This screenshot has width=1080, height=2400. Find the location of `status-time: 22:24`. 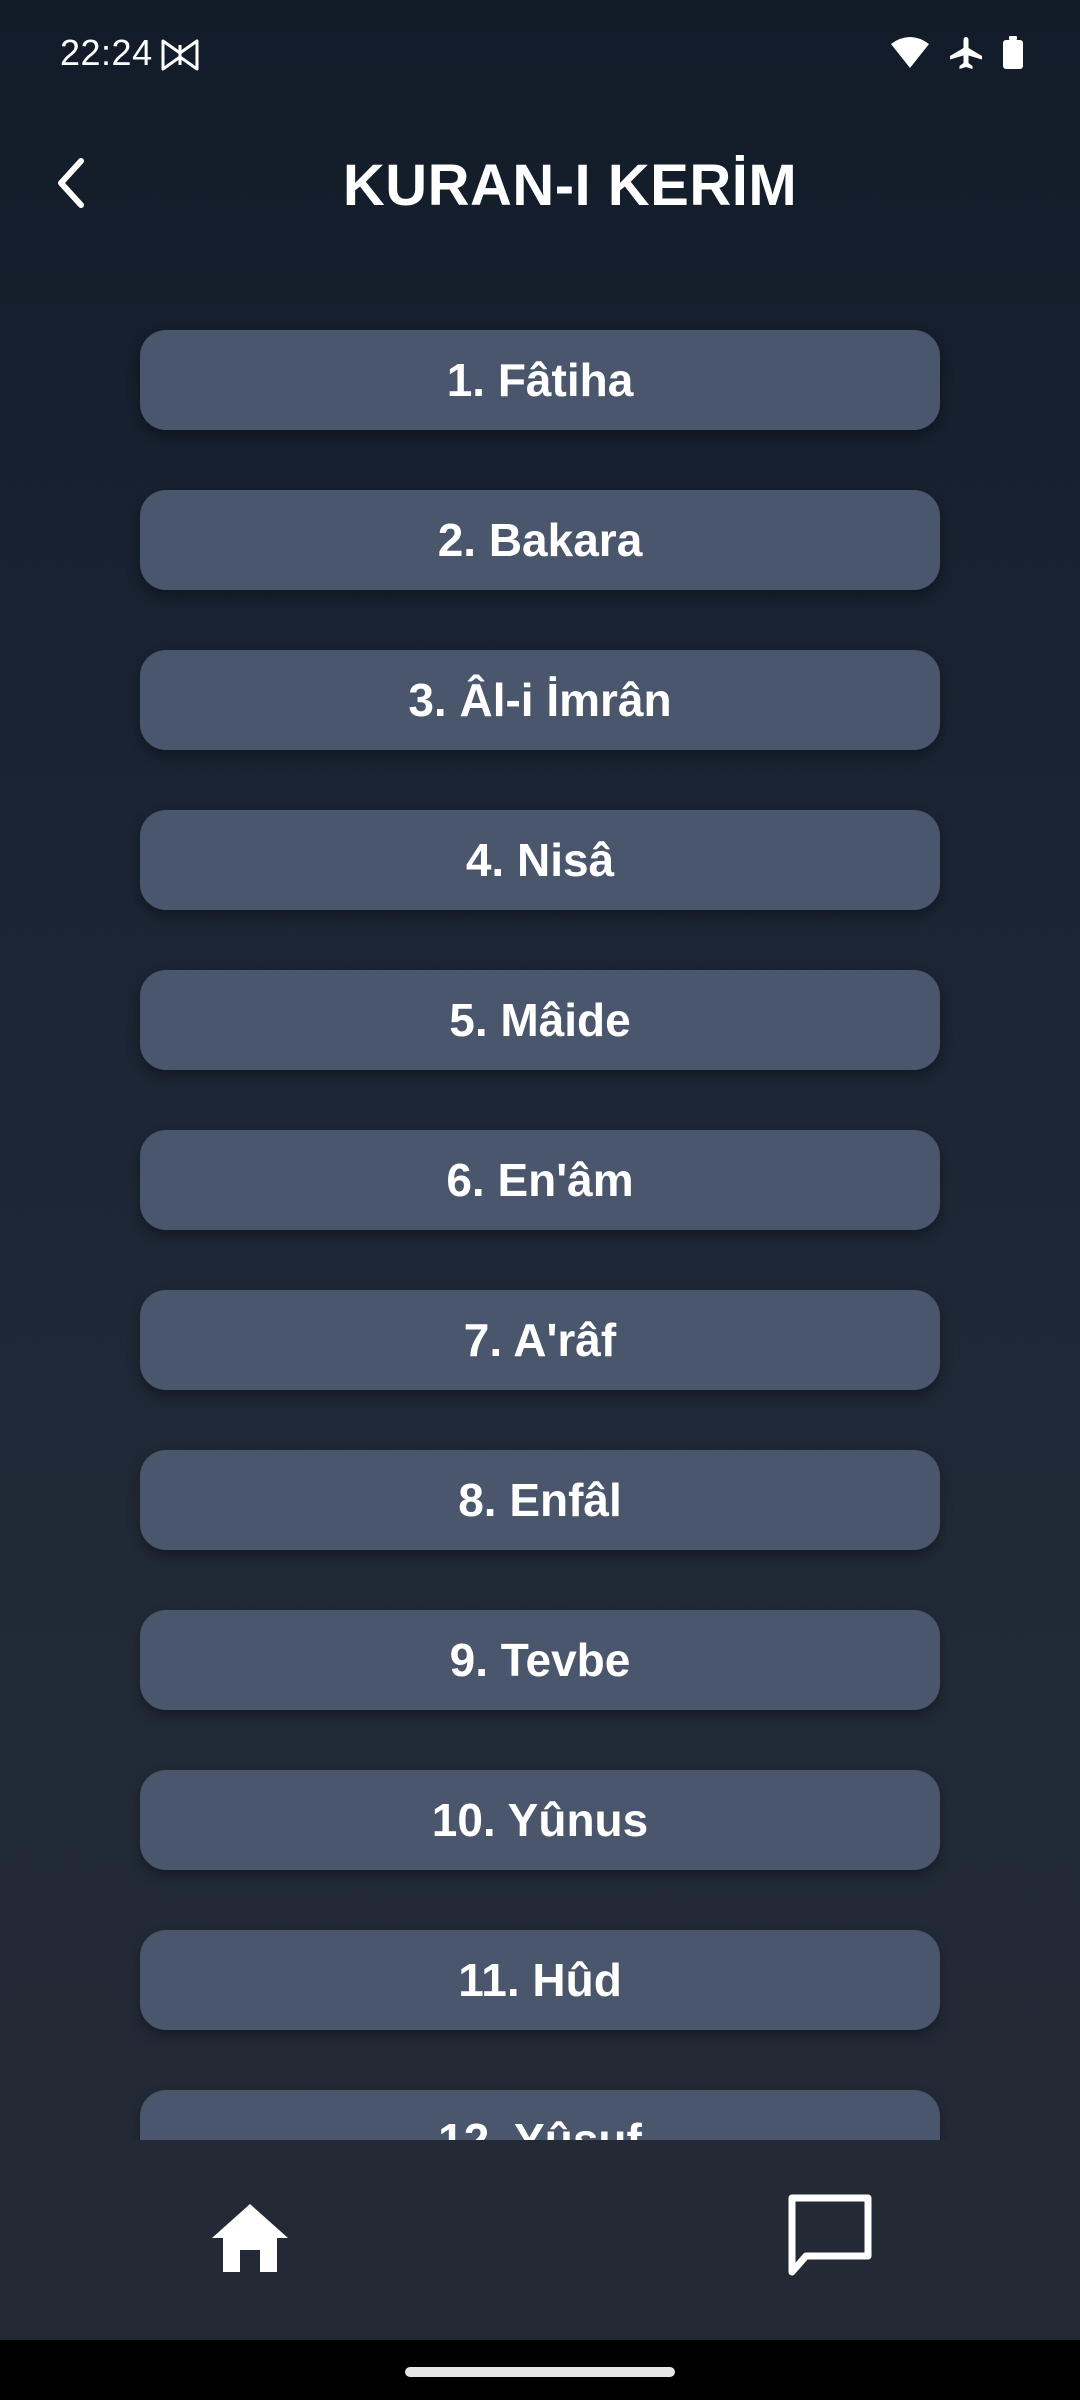

status-time: 22:24 is located at coordinates (106, 52).